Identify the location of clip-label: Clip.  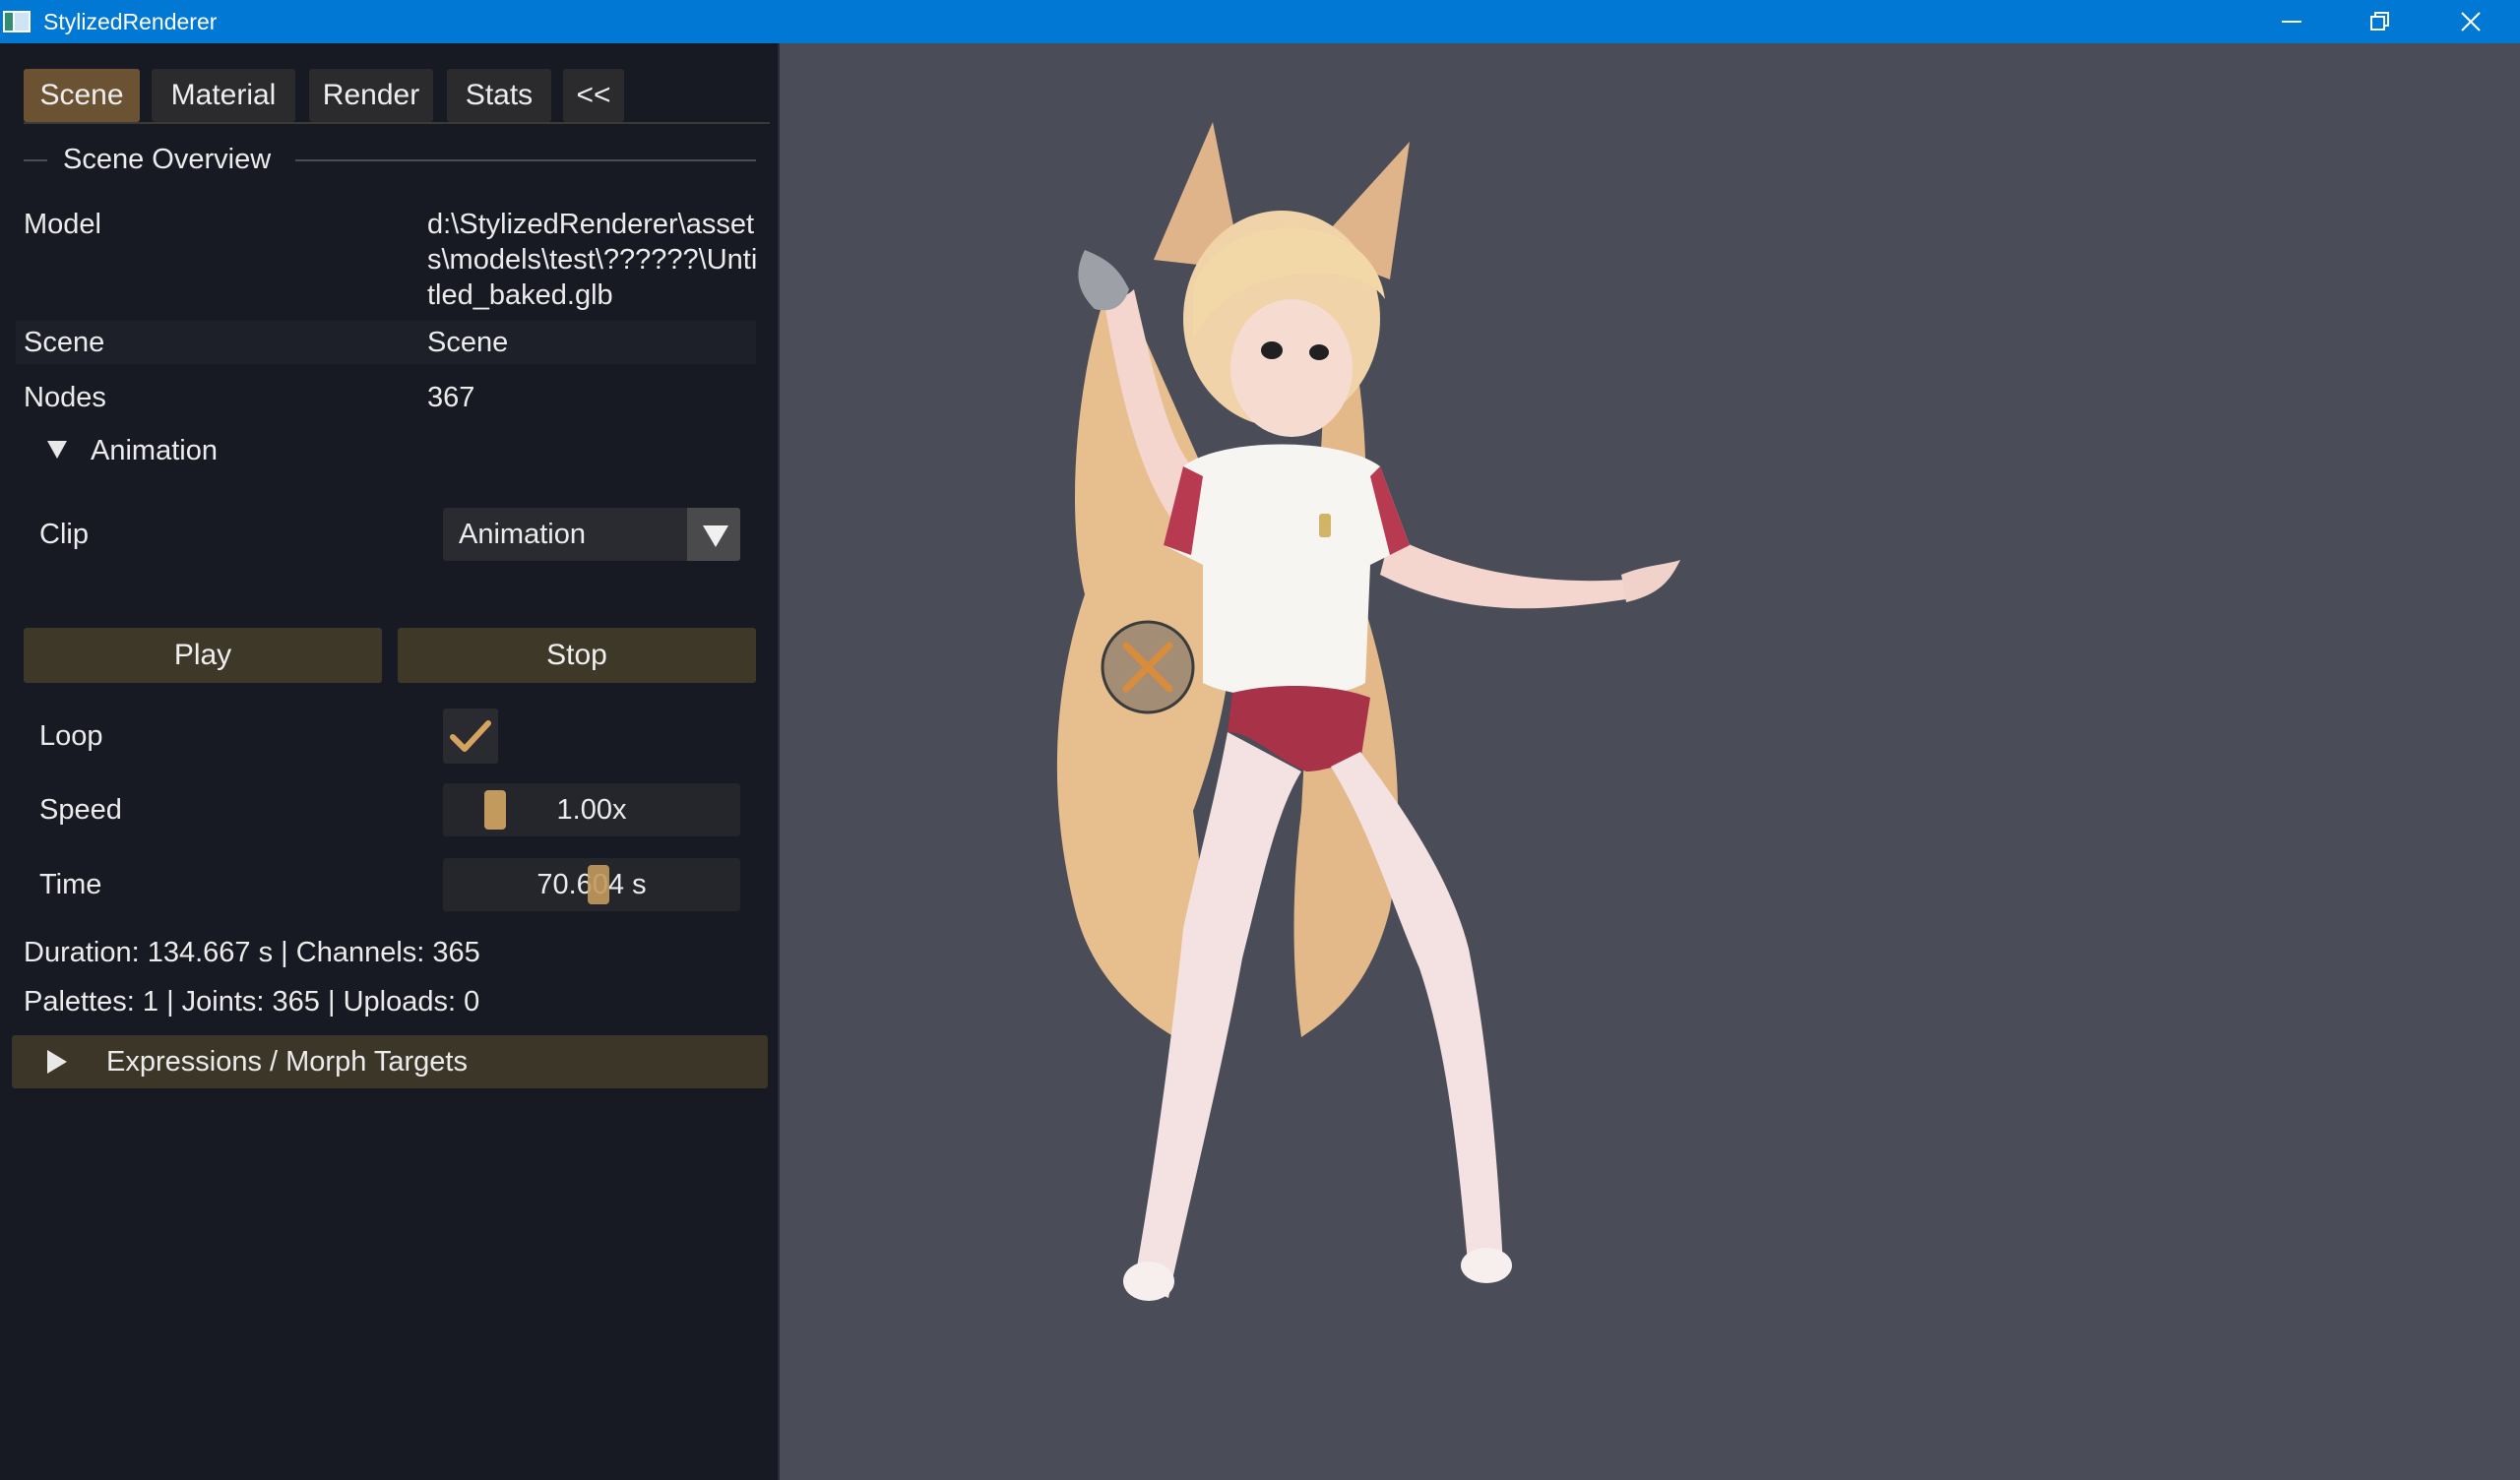
(64, 535).